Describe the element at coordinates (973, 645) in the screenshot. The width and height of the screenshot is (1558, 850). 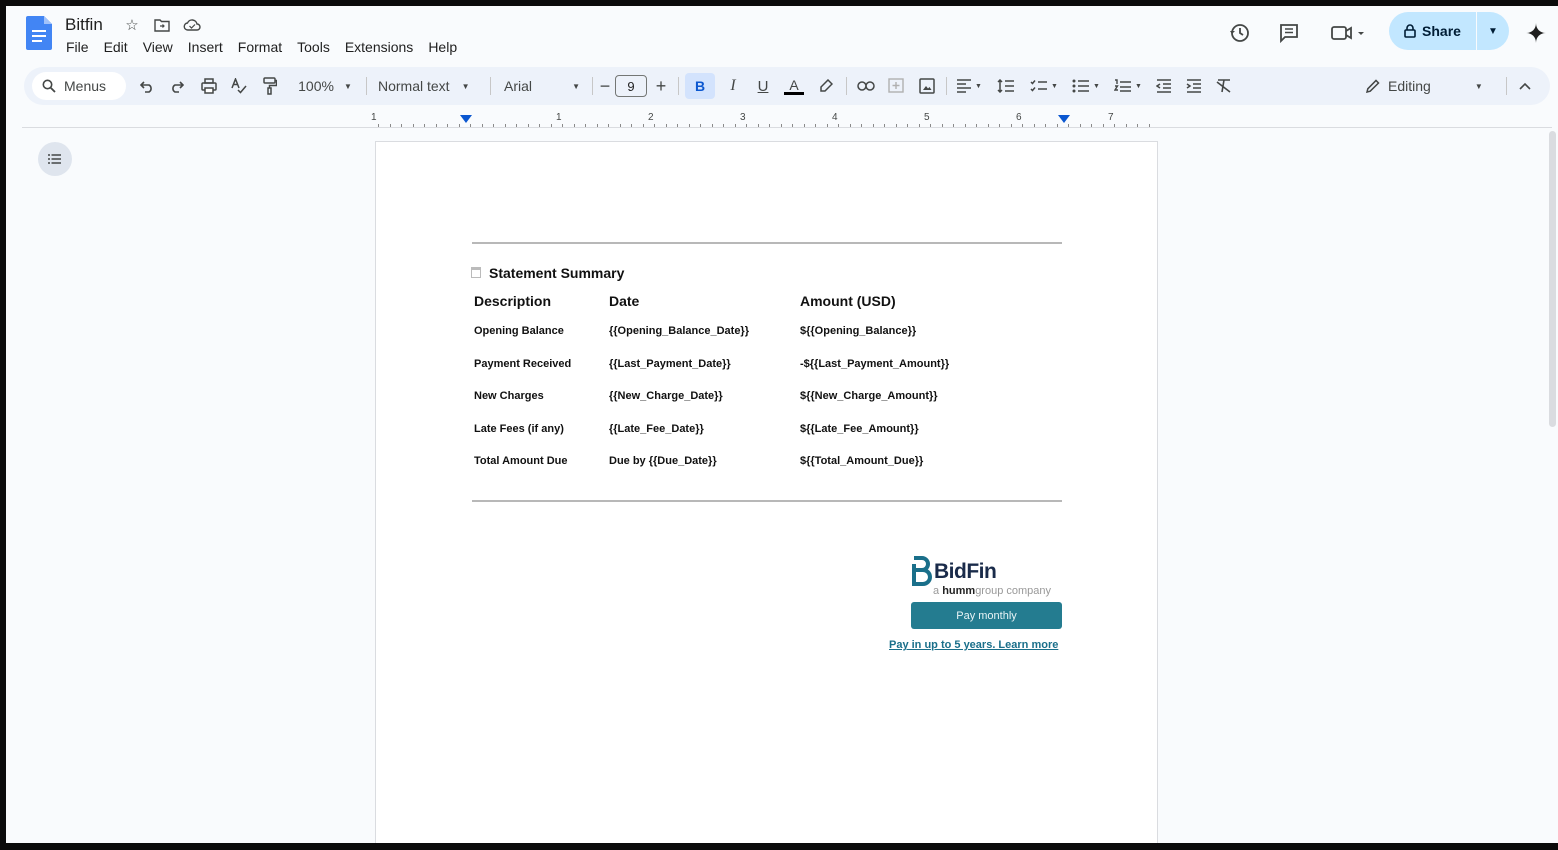
I see `learn-more-link: Pay in up to 5 years. Learn more` at that location.